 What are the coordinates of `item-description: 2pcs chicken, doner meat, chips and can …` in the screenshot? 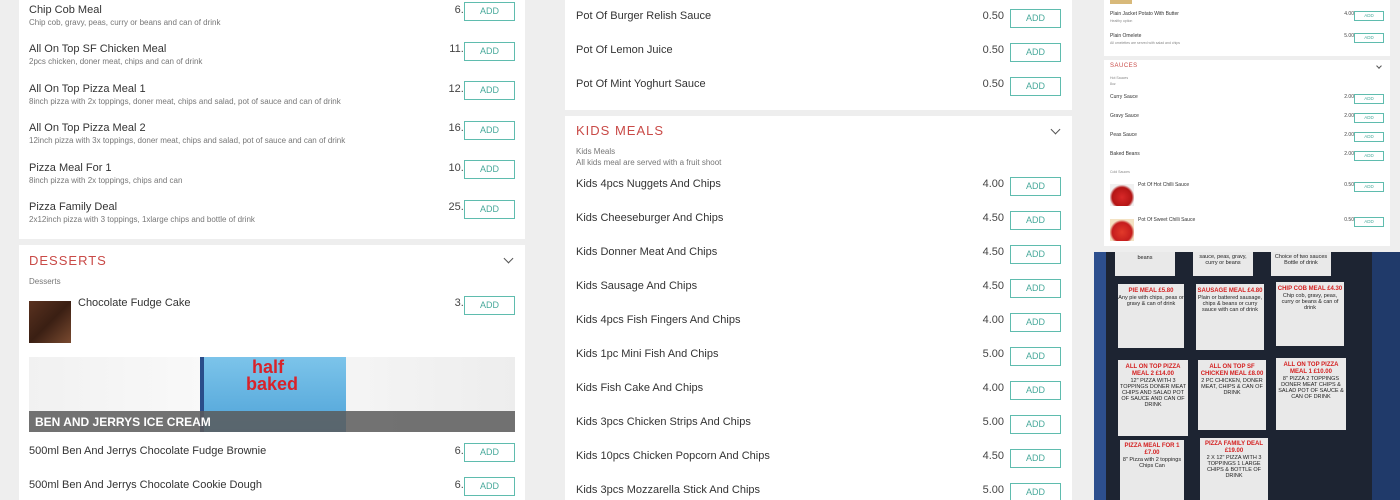 It's located at (116, 61).